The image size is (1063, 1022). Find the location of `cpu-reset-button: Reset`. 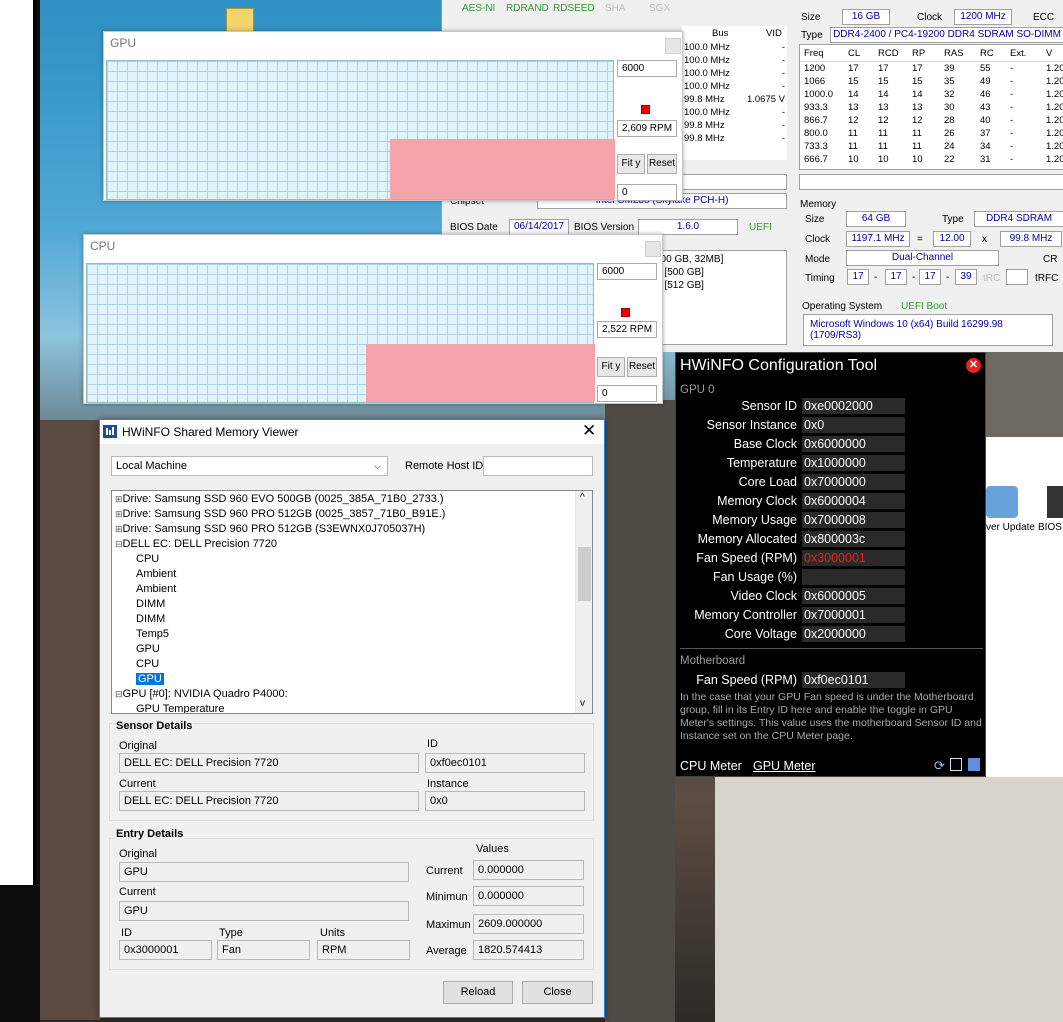

cpu-reset-button: Reset is located at coordinates (642, 367).